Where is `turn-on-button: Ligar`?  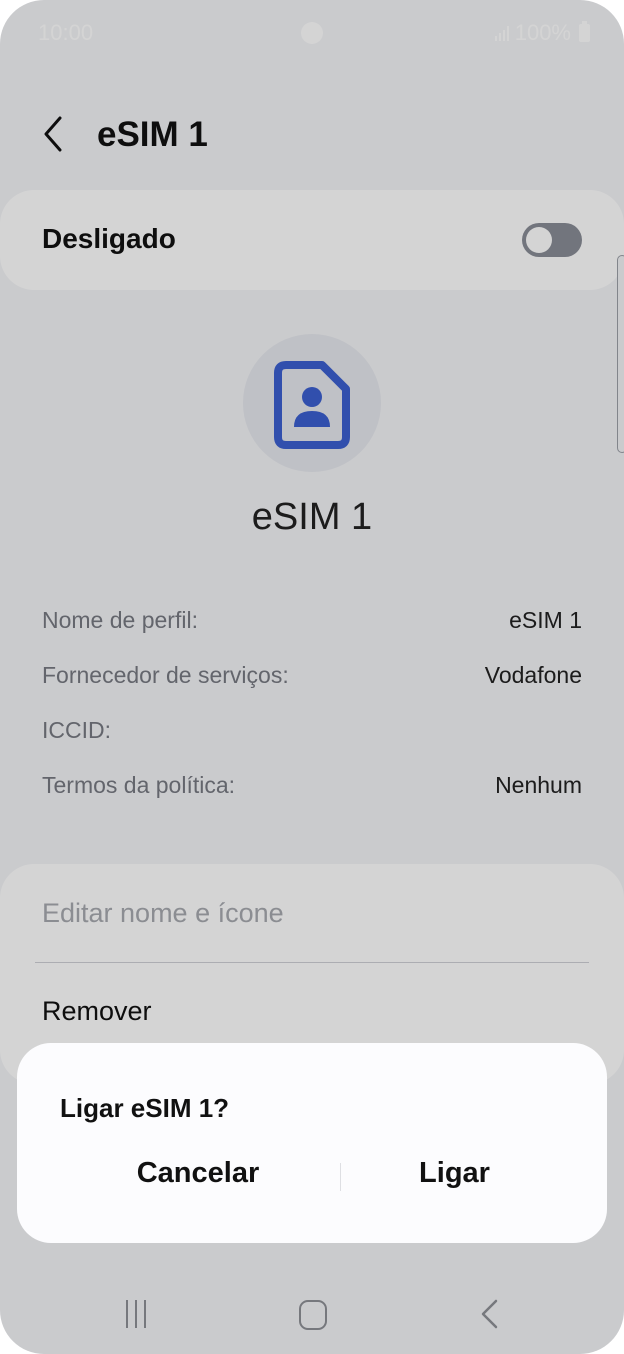 turn-on-button: Ligar is located at coordinates (454, 1179).